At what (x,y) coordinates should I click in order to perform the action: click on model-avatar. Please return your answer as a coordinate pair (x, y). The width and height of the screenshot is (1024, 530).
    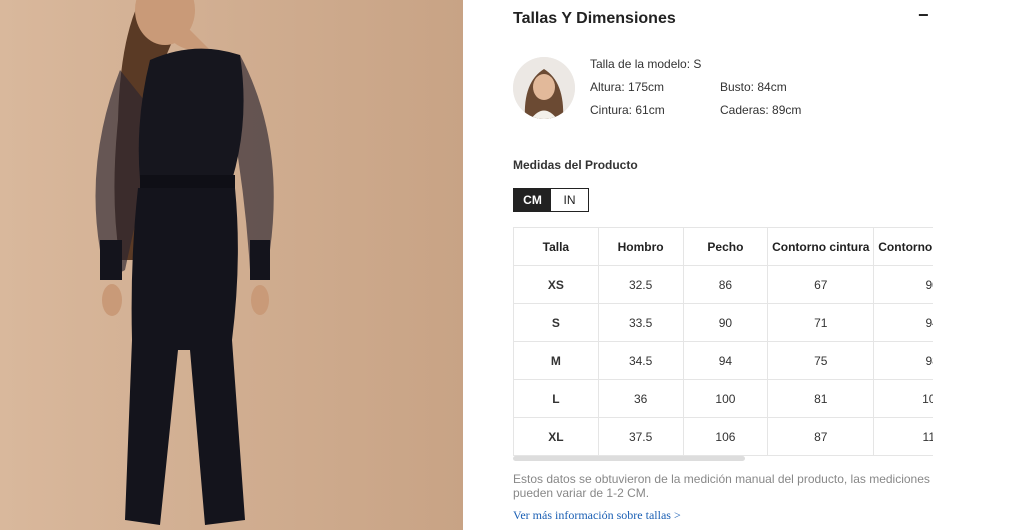
    Looking at the image, I should click on (544, 88).